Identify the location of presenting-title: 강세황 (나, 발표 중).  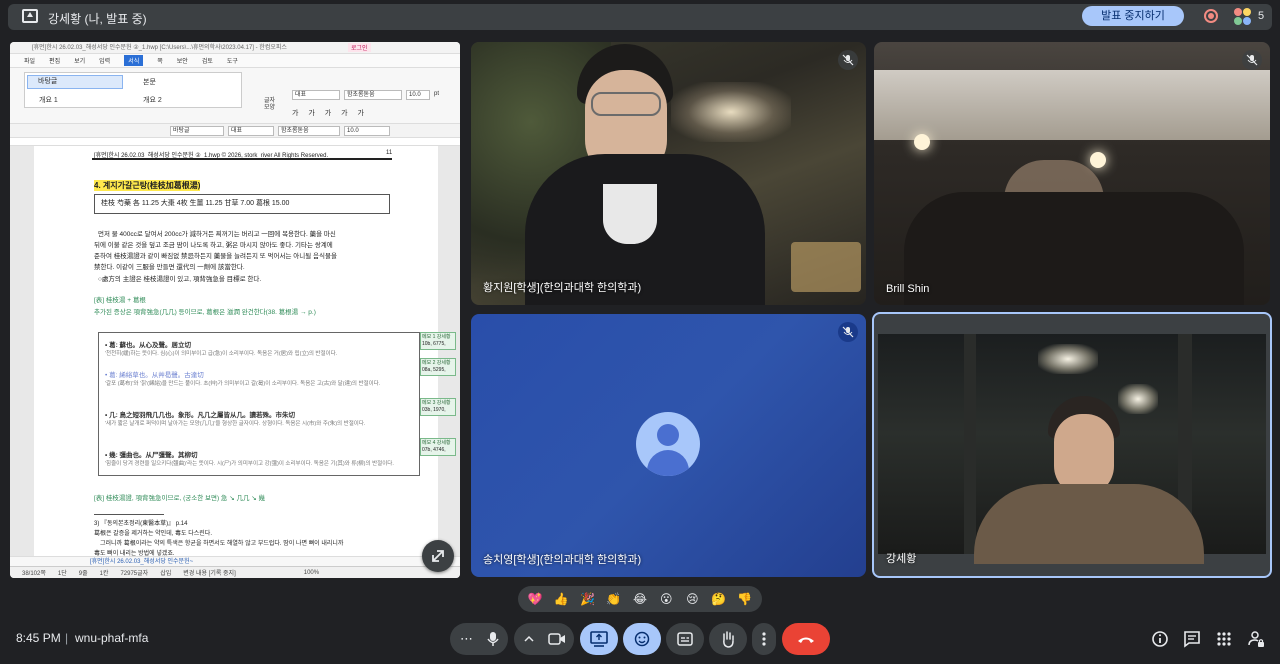
(97, 19).